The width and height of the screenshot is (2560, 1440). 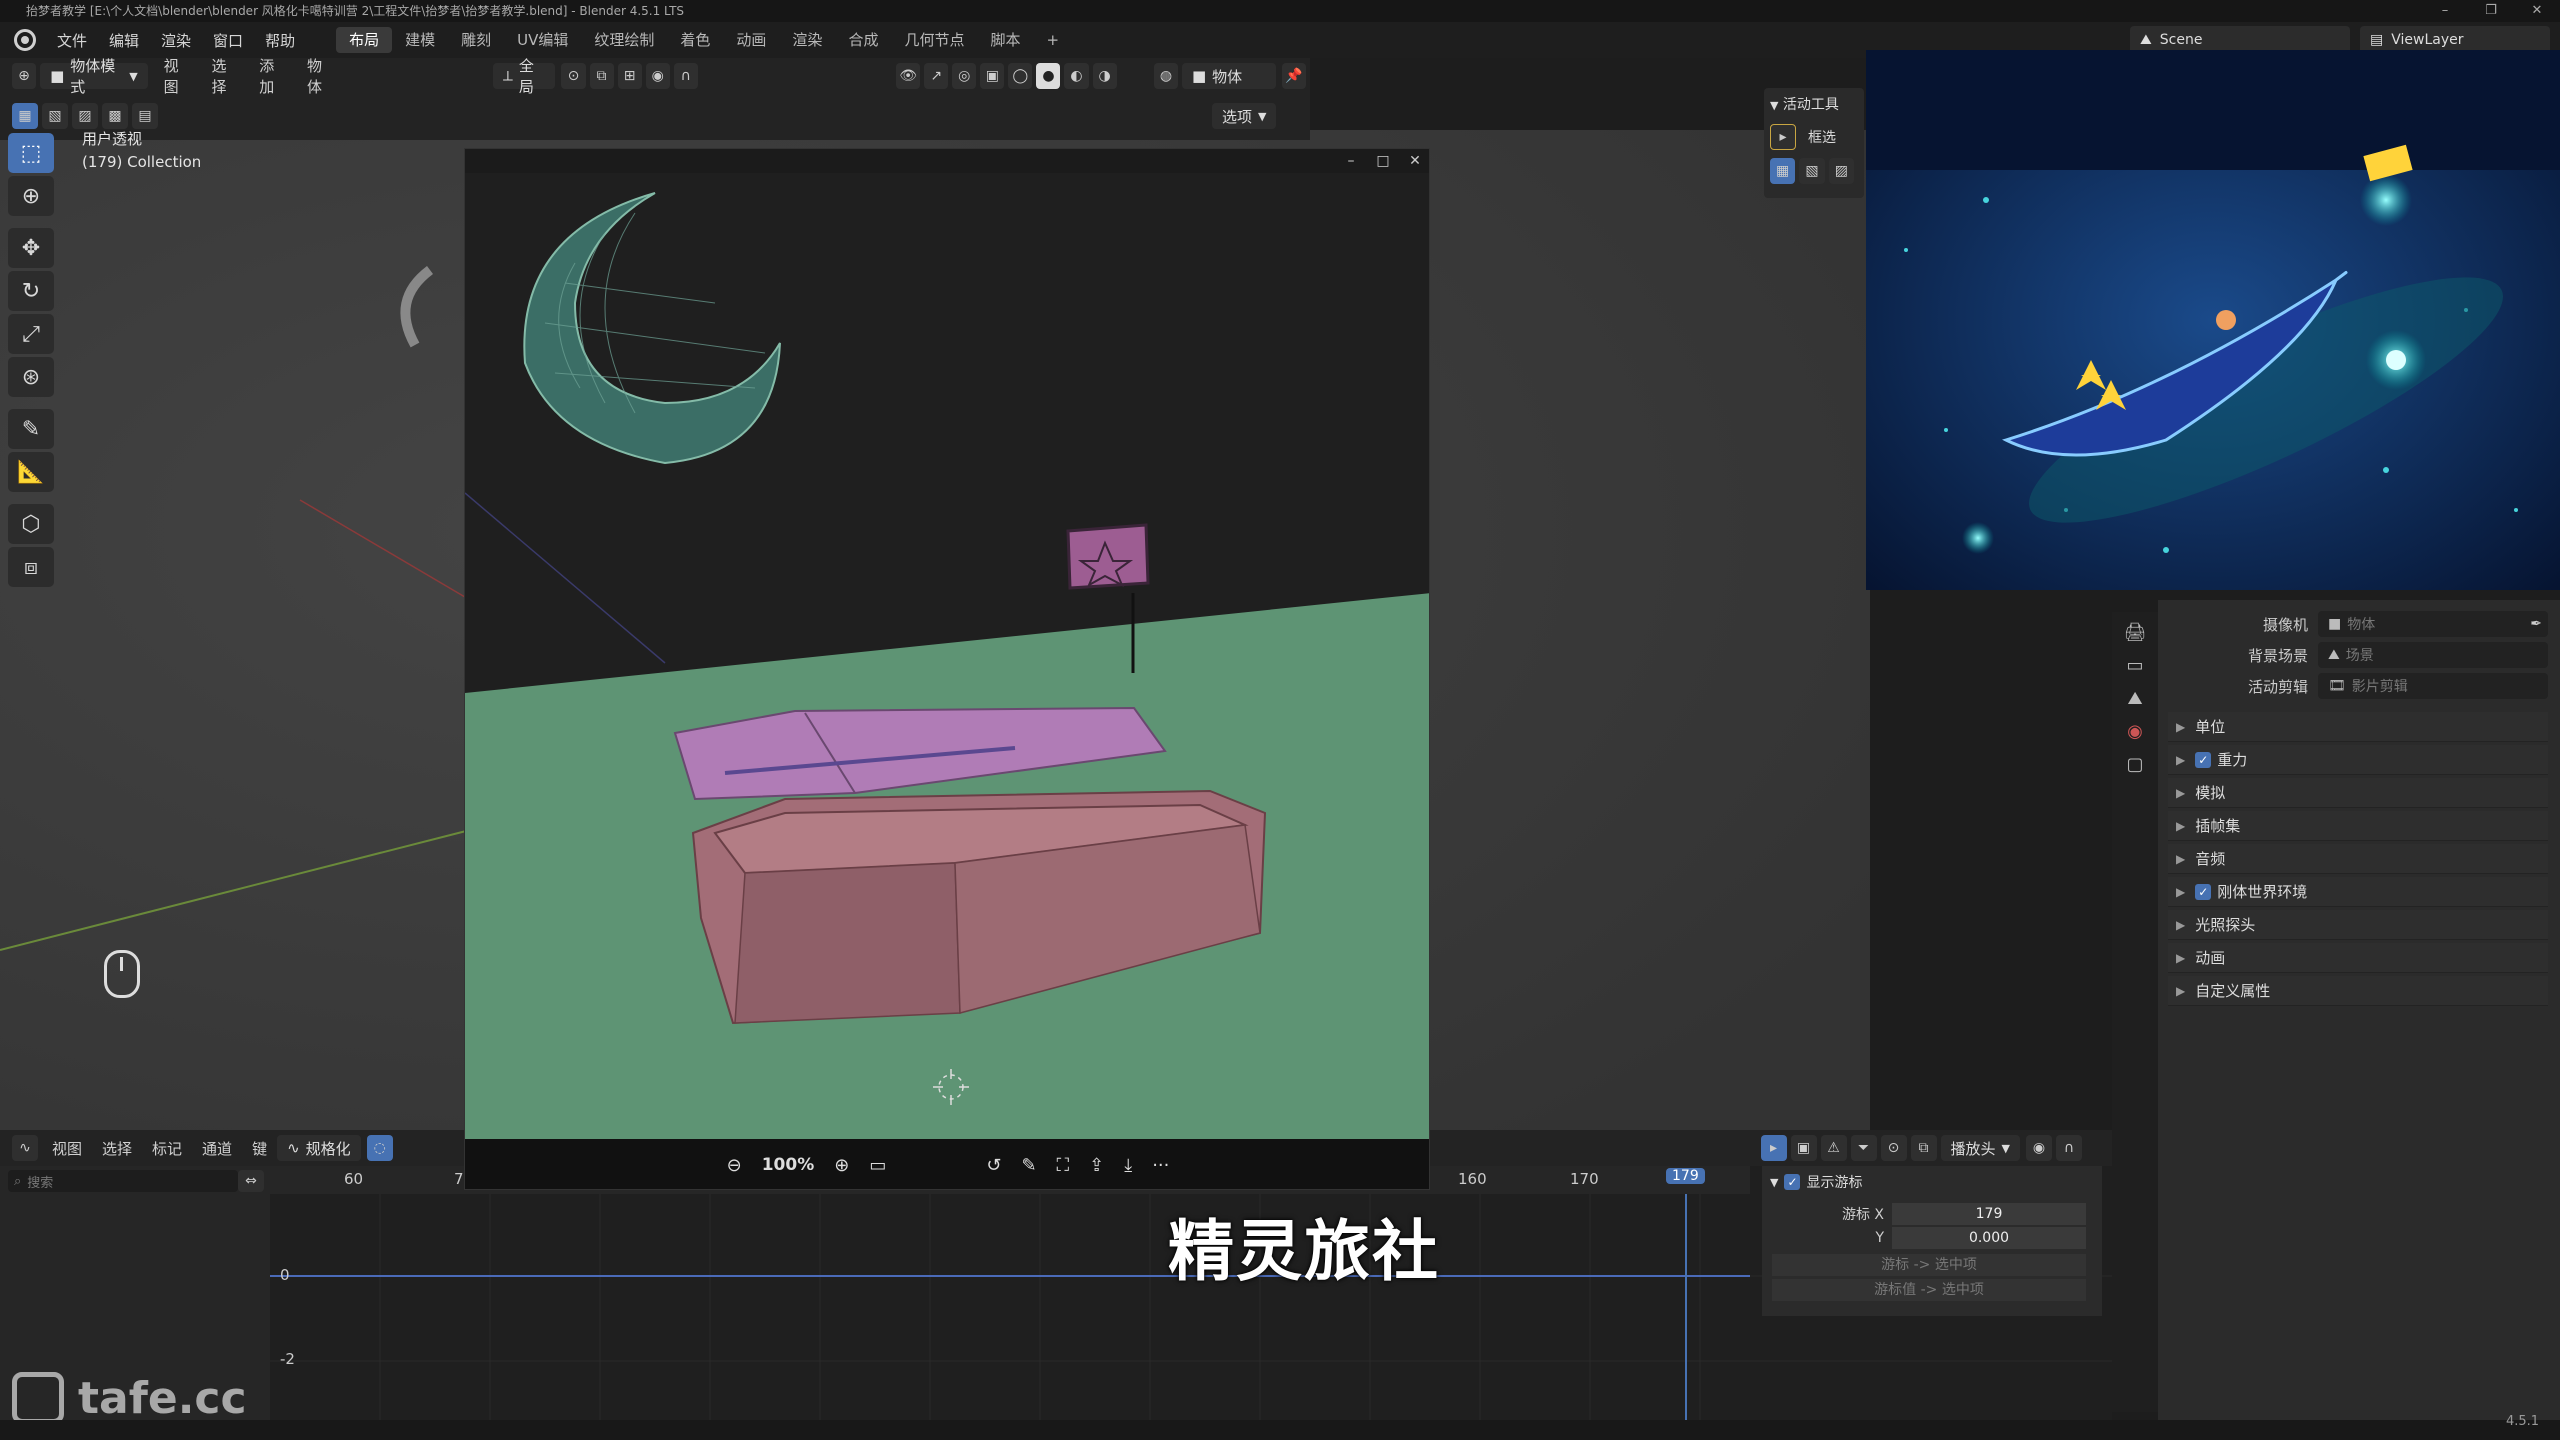 What do you see at coordinates (228, 40) in the screenshot?
I see `menu-window: 窗口` at bounding box center [228, 40].